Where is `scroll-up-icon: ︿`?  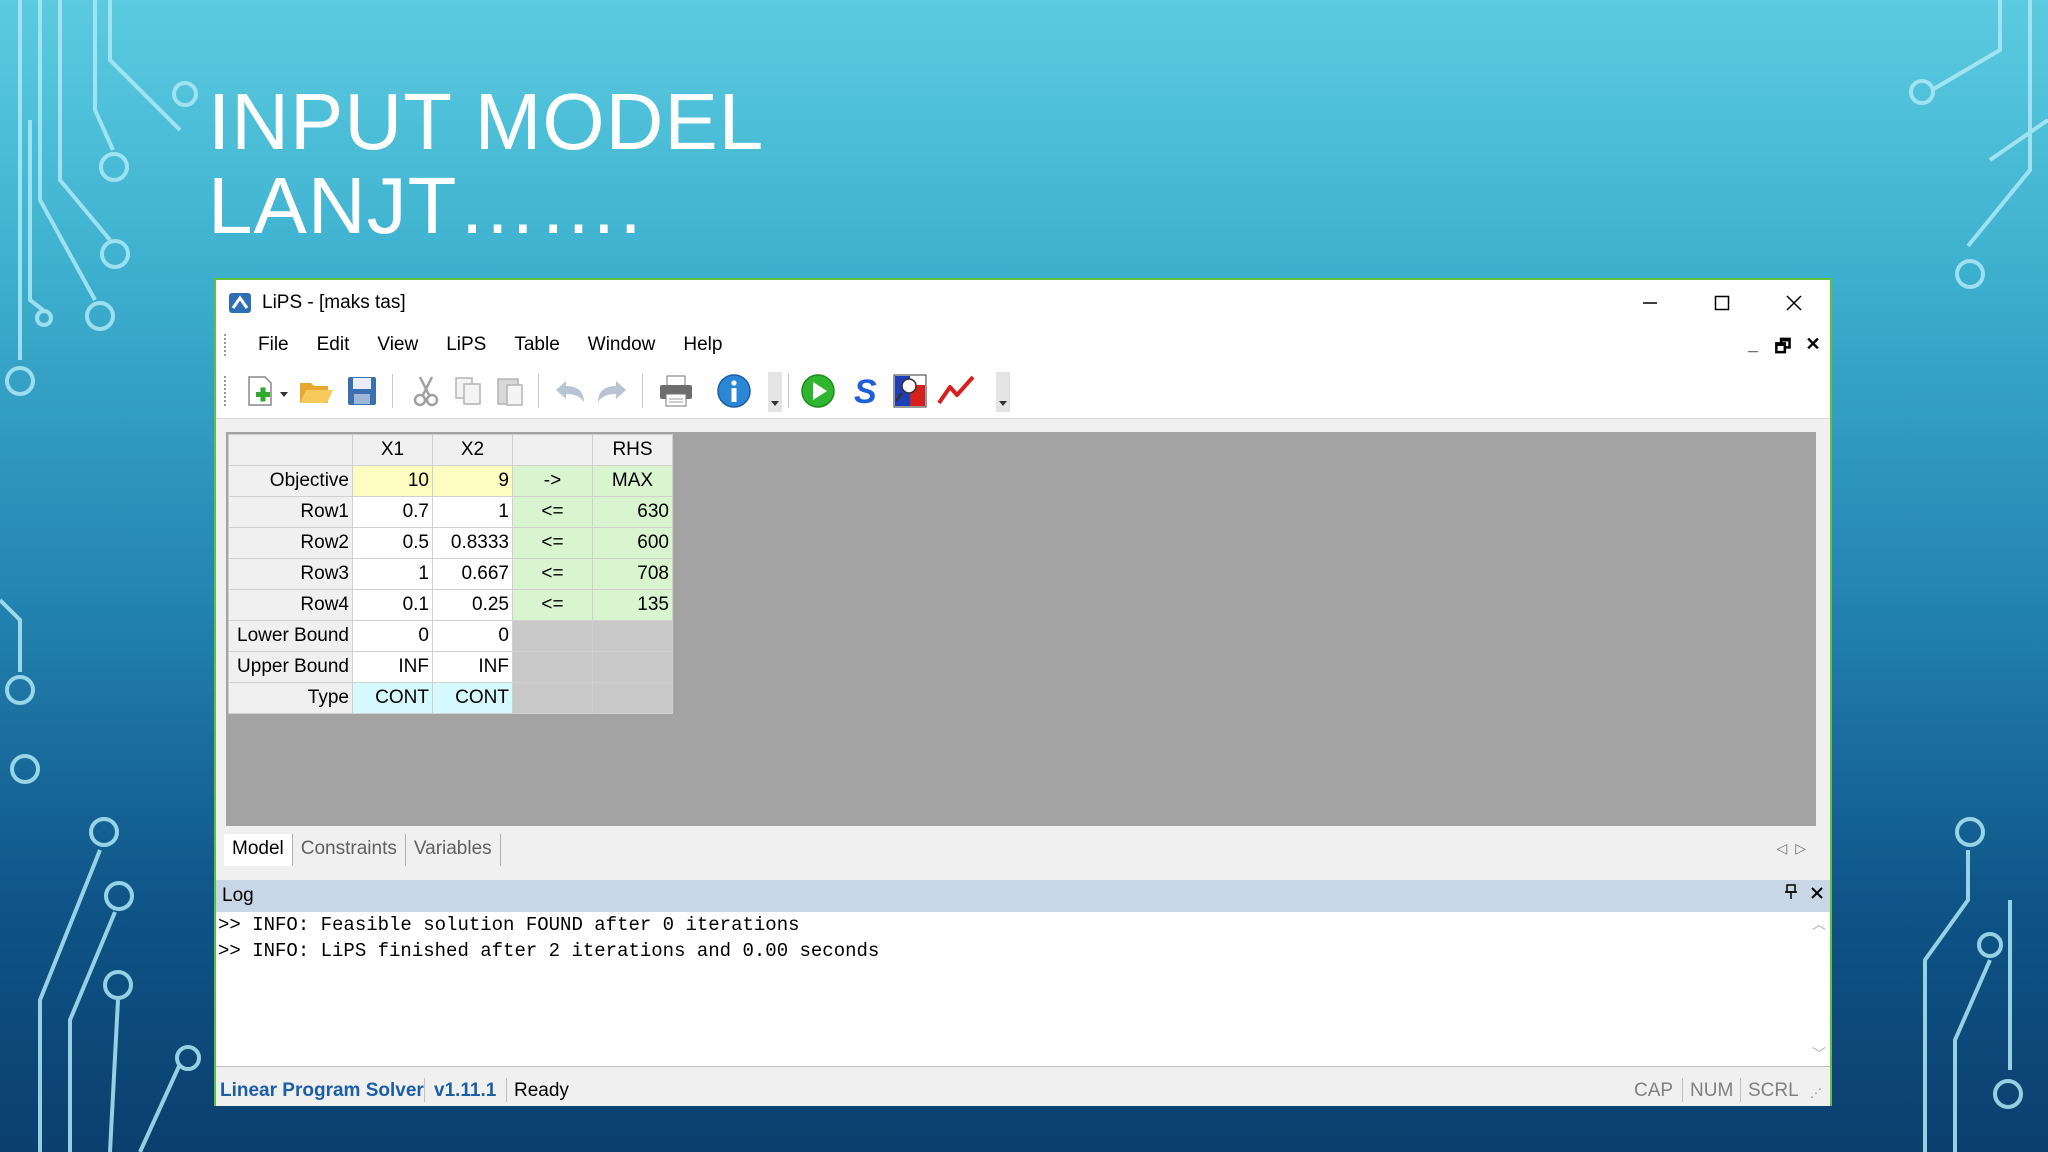
scroll-up-icon: ︿ is located at coordinates (1819, 924).